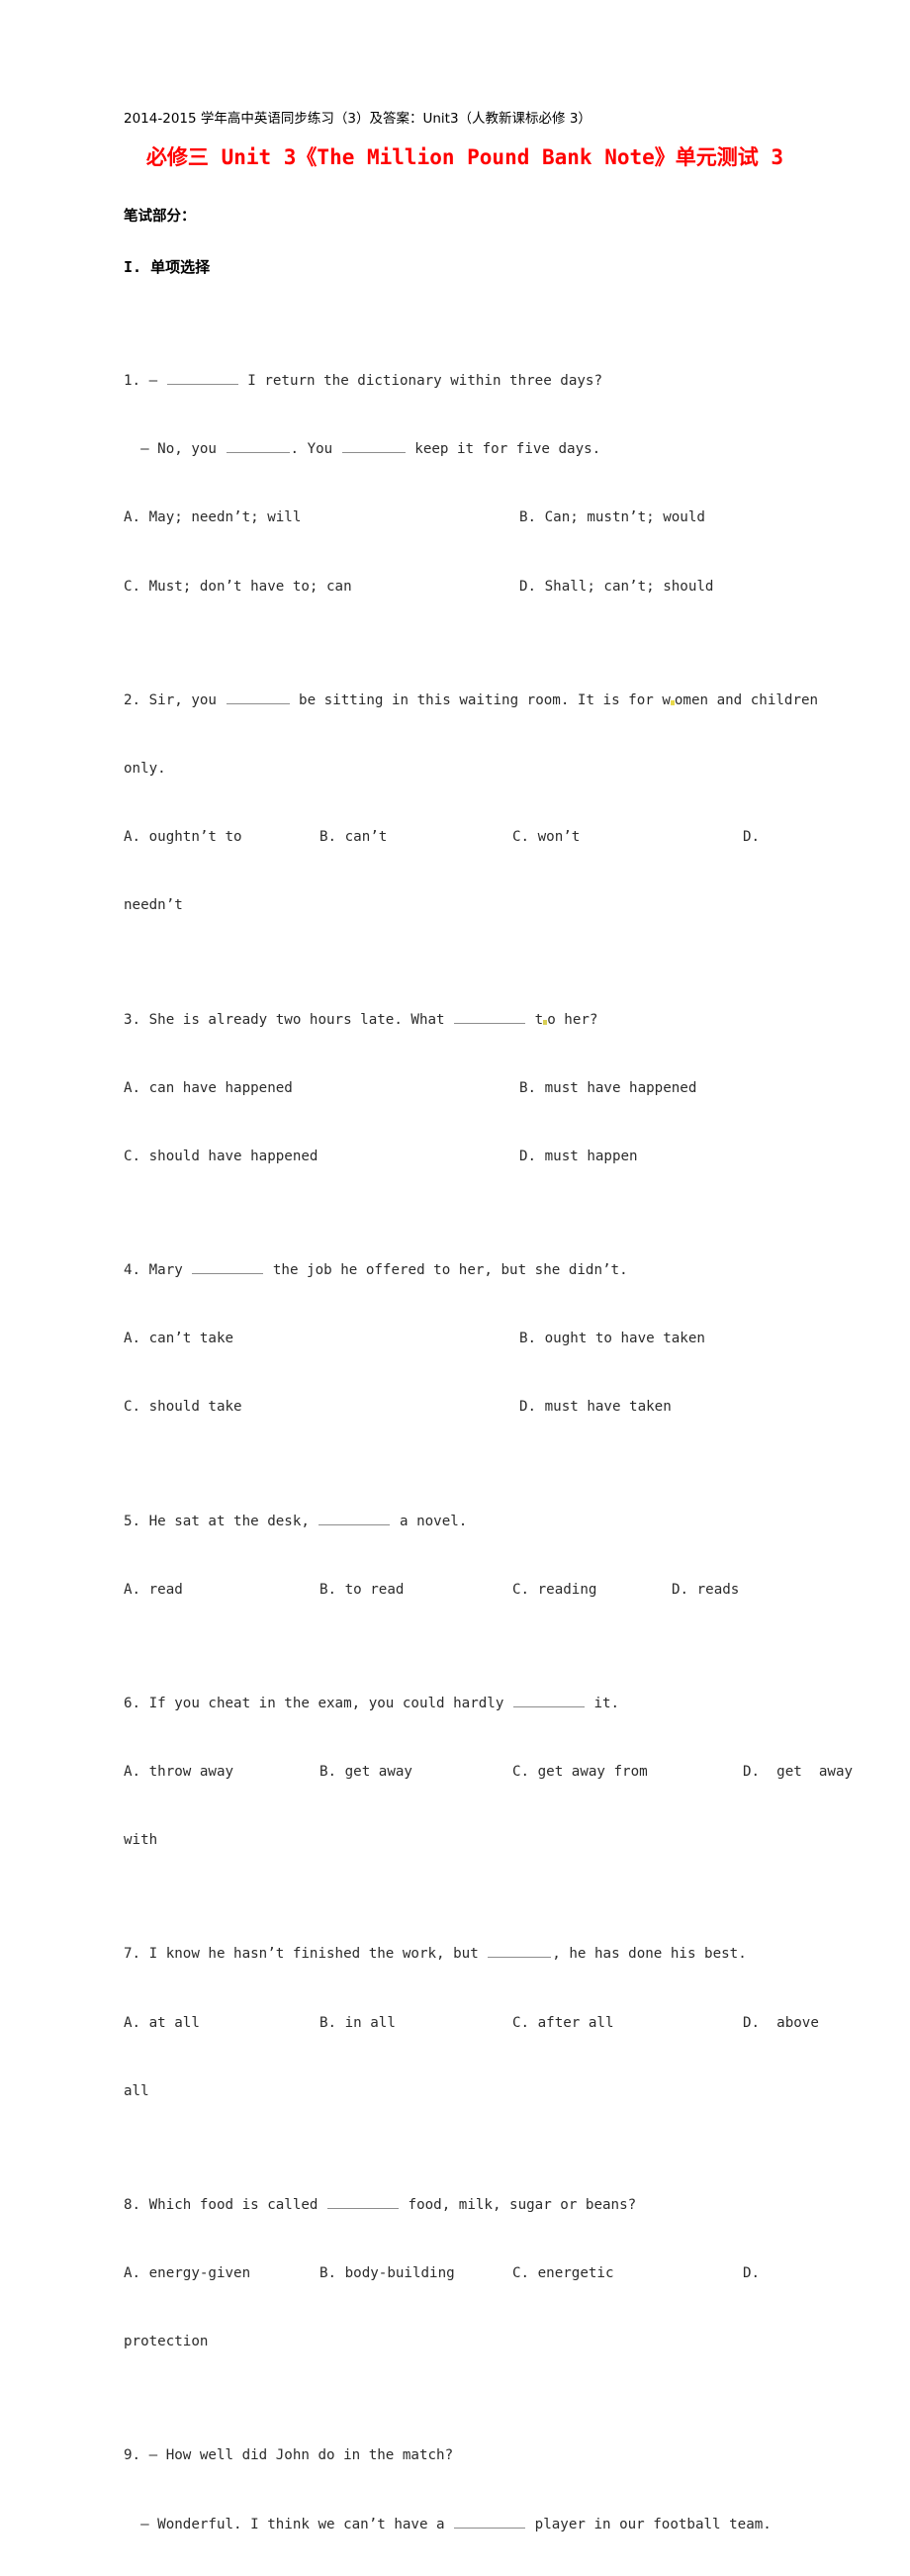 The image size is (910, 2576). What do you see at coordinates (429, 1521) in the screenshot?
I see `q5-stem-tail: a novel.` at bounding box center [429, 1521].